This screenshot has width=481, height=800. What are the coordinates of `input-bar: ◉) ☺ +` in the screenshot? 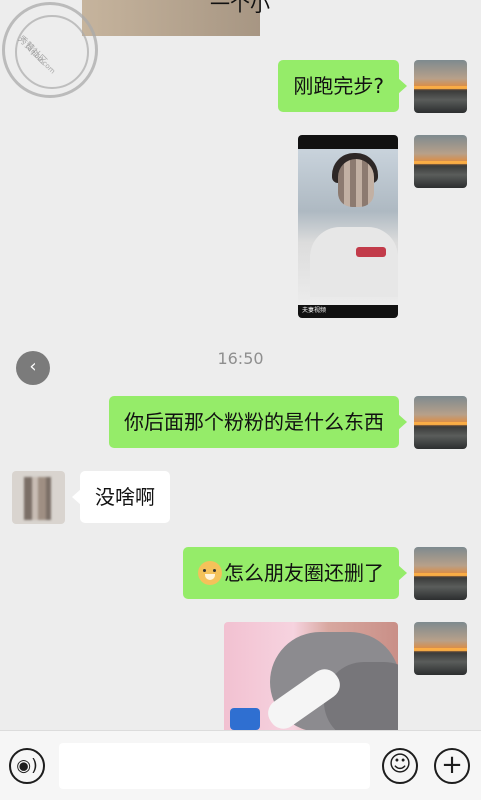 It's located at (240, 765).